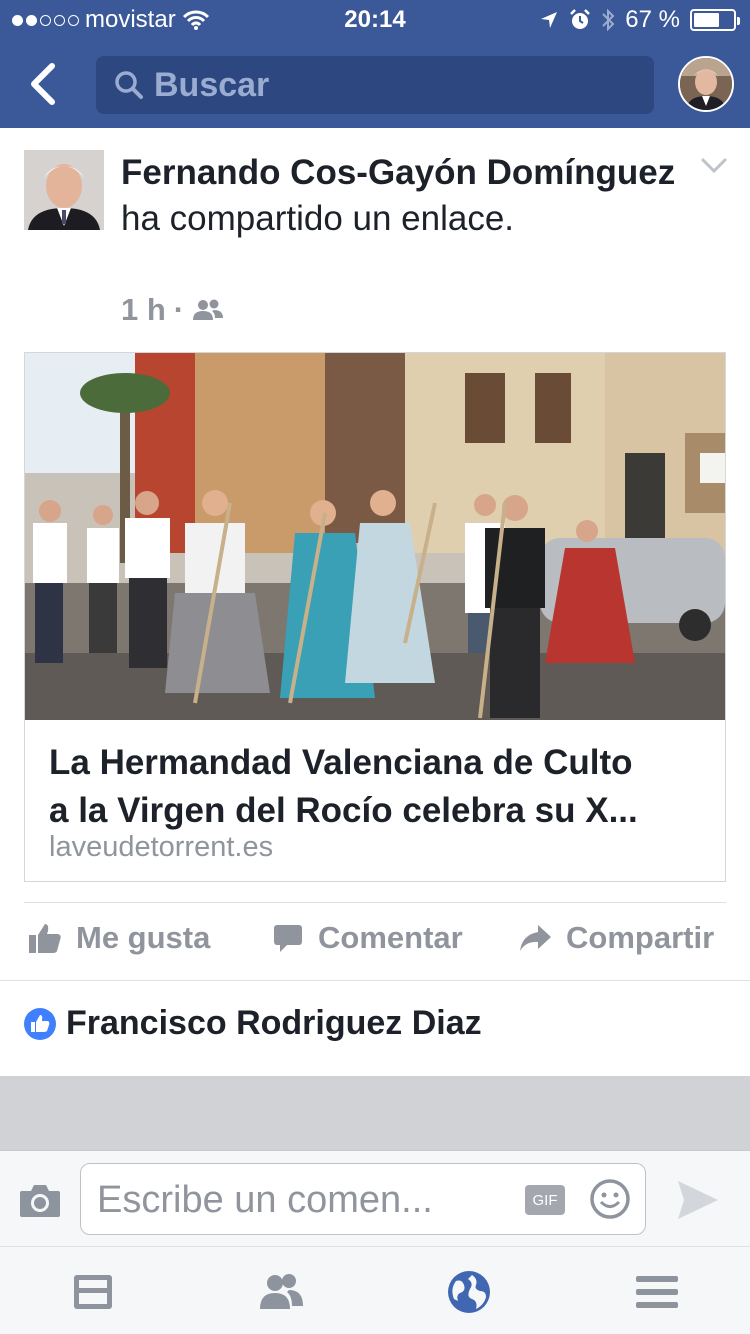 The width and height of the screenshot is (750, 1334). I want to click on post-time: 1 h, so click(143, 310).